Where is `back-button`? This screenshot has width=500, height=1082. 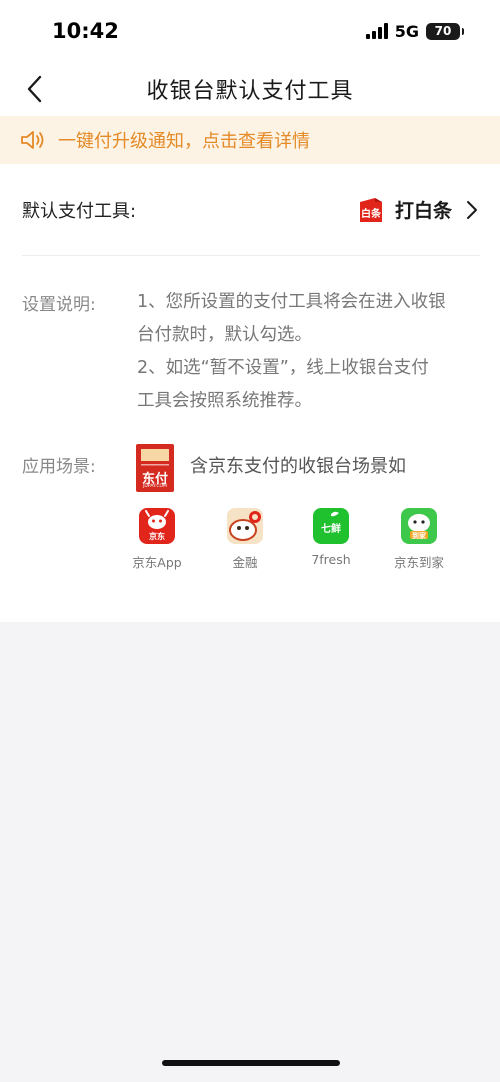
back-button is located at coordinates (35, 89).